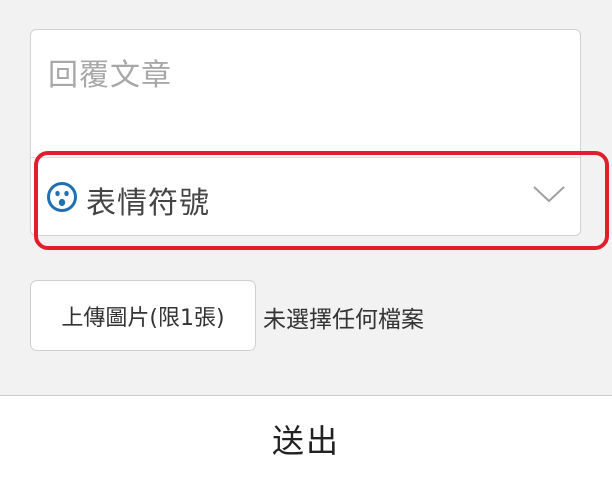 The image size is (612, 481). Describe the element at coordinates (62, 197) in the screenshot. I see `emoji-face-icon` at that location.